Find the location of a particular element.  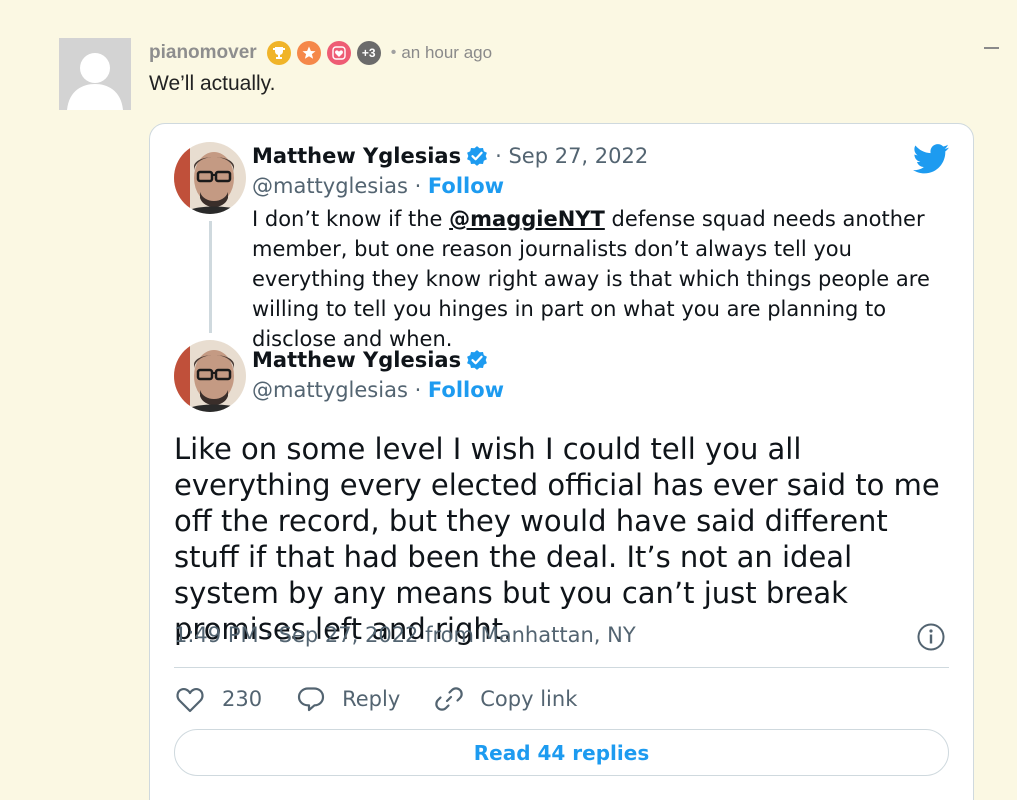

collapse-icon is located at coordinates (991, 48).